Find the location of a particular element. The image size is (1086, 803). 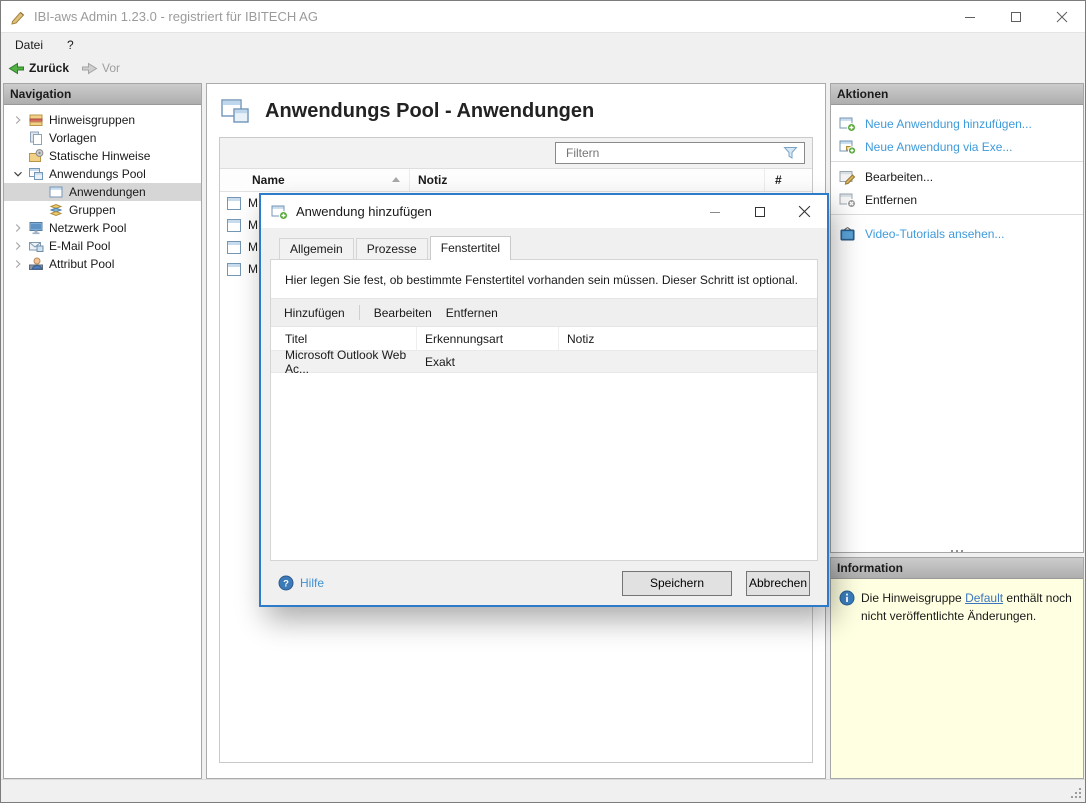

forward-button: Vor is located at coordinates (100, 68).